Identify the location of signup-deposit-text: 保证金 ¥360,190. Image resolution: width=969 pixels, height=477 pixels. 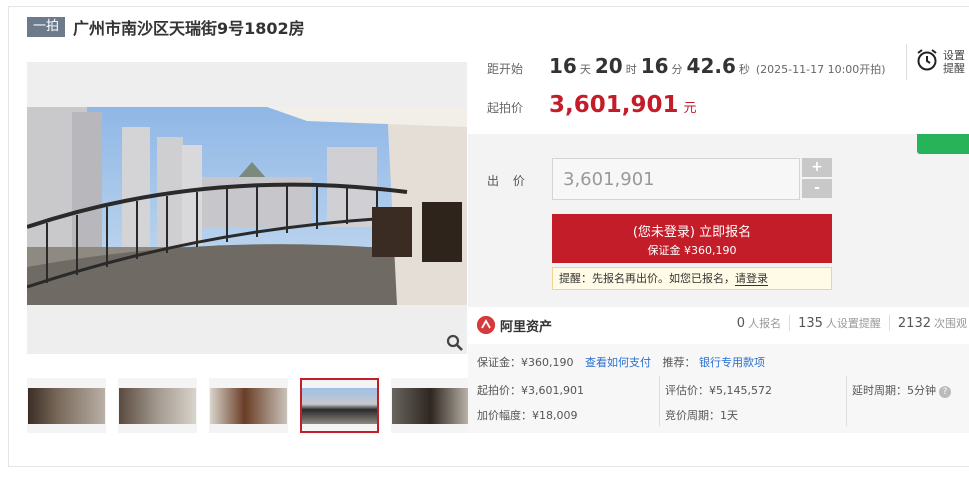
(692, 250).